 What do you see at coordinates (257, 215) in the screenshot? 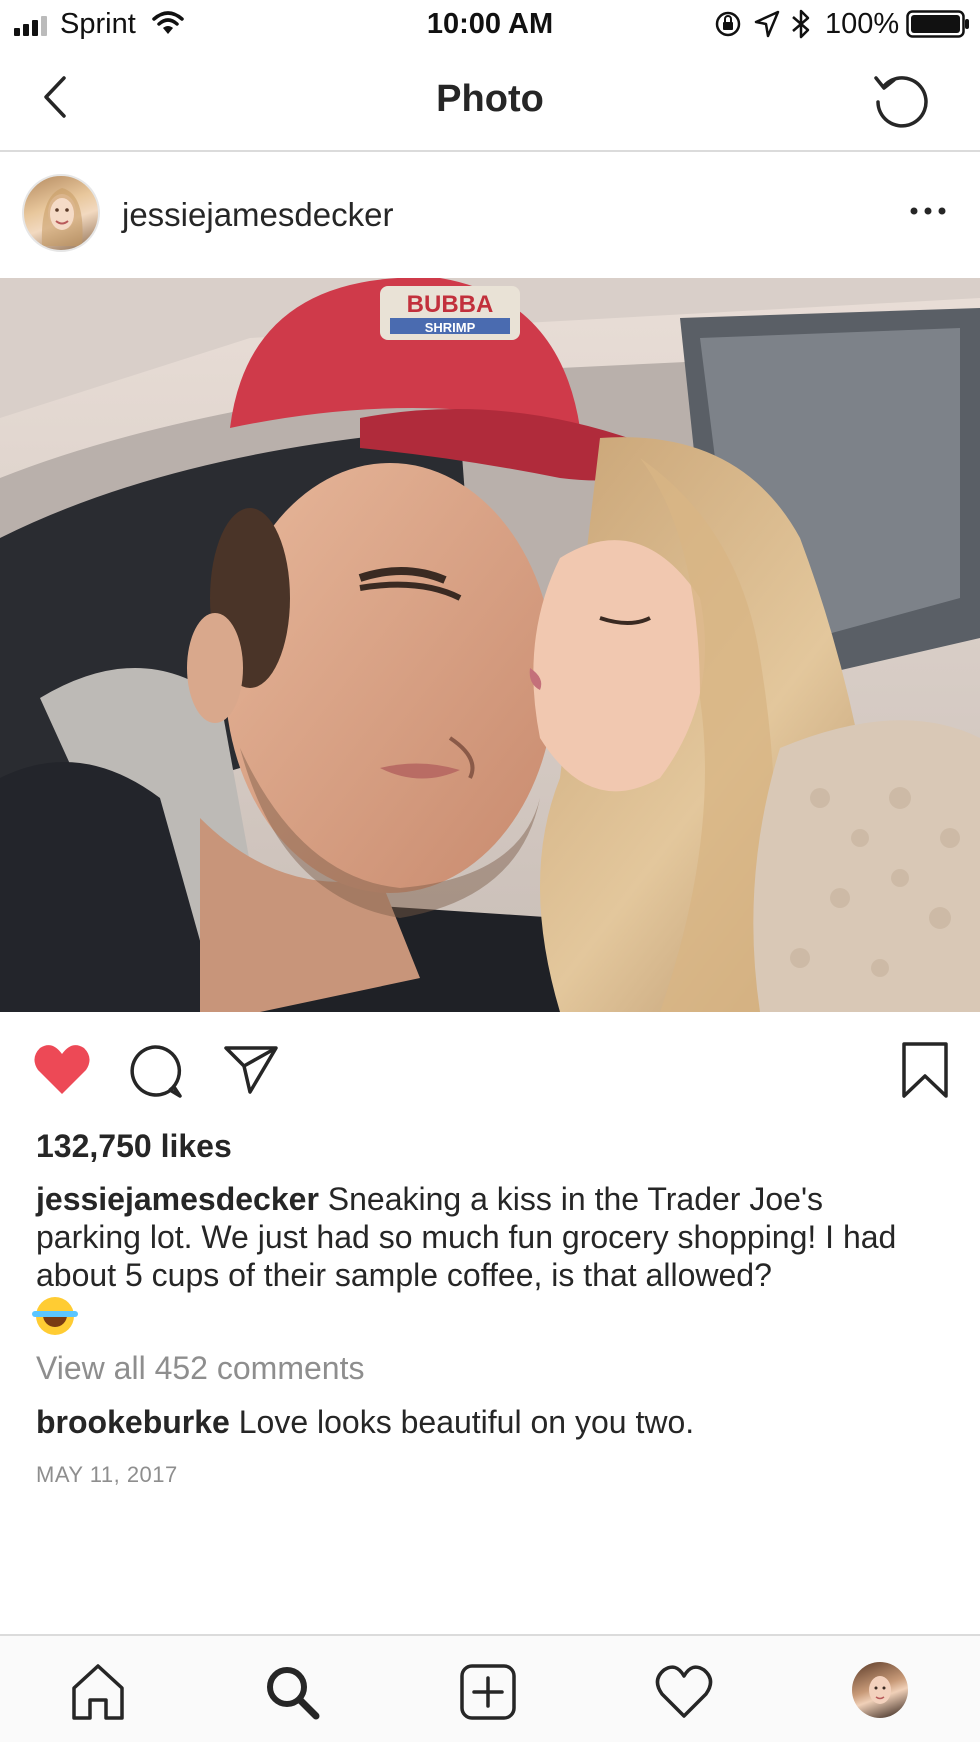
I see `post-username: jessiejamesdecker` at bounding box center [257, 215].